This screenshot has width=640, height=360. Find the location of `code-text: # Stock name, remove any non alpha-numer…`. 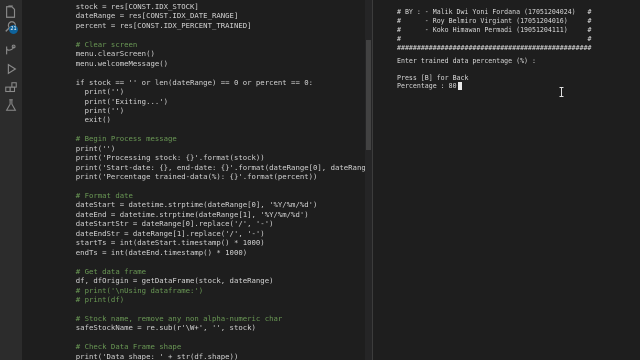

code-text: # Stock name, remove any non alpha-numer… is located at coordinates (174, 318).